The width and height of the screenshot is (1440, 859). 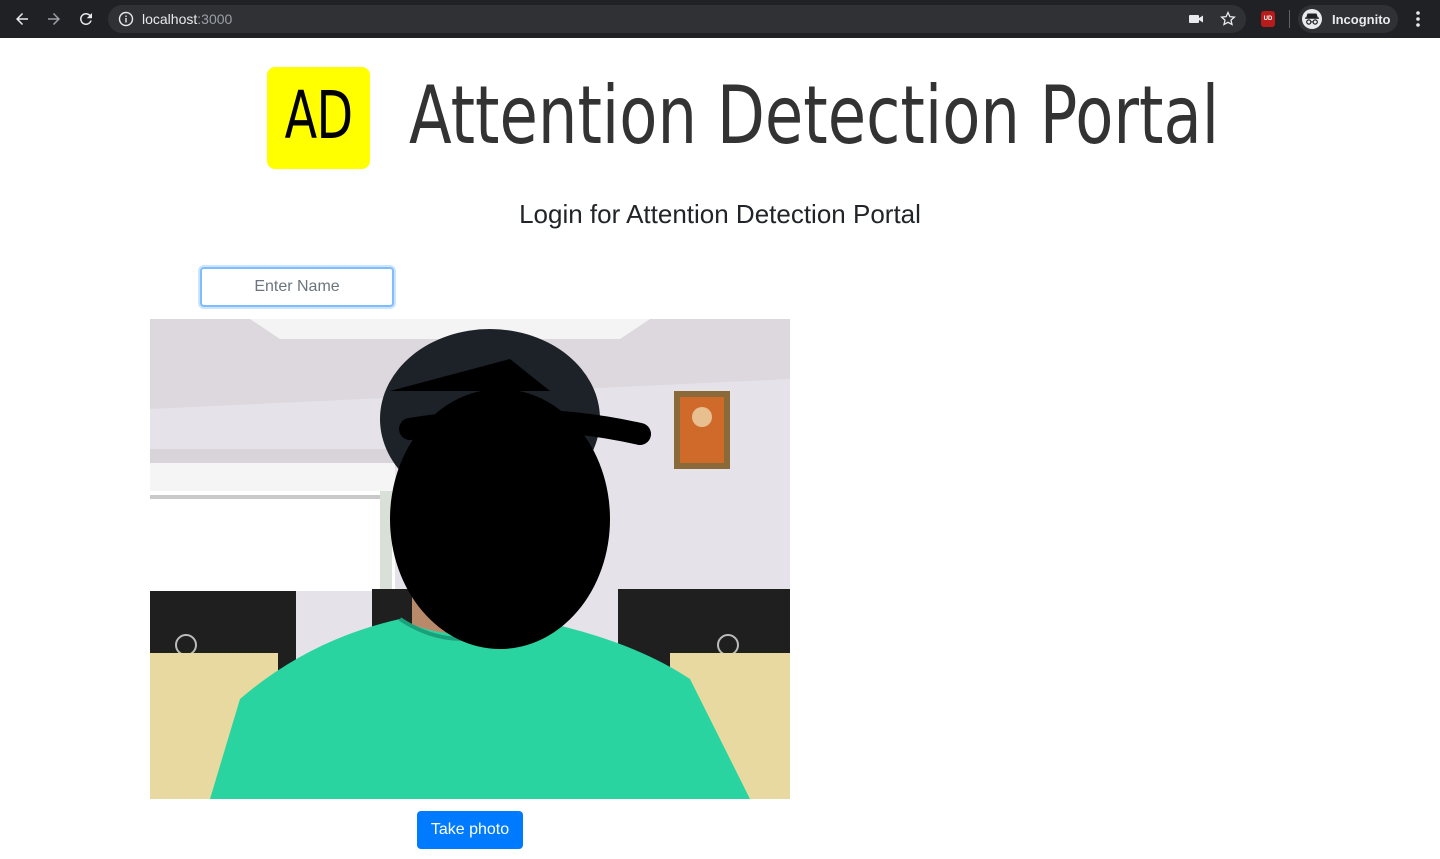 I want to click on logo-text: AD, so click(x=318, y=115).